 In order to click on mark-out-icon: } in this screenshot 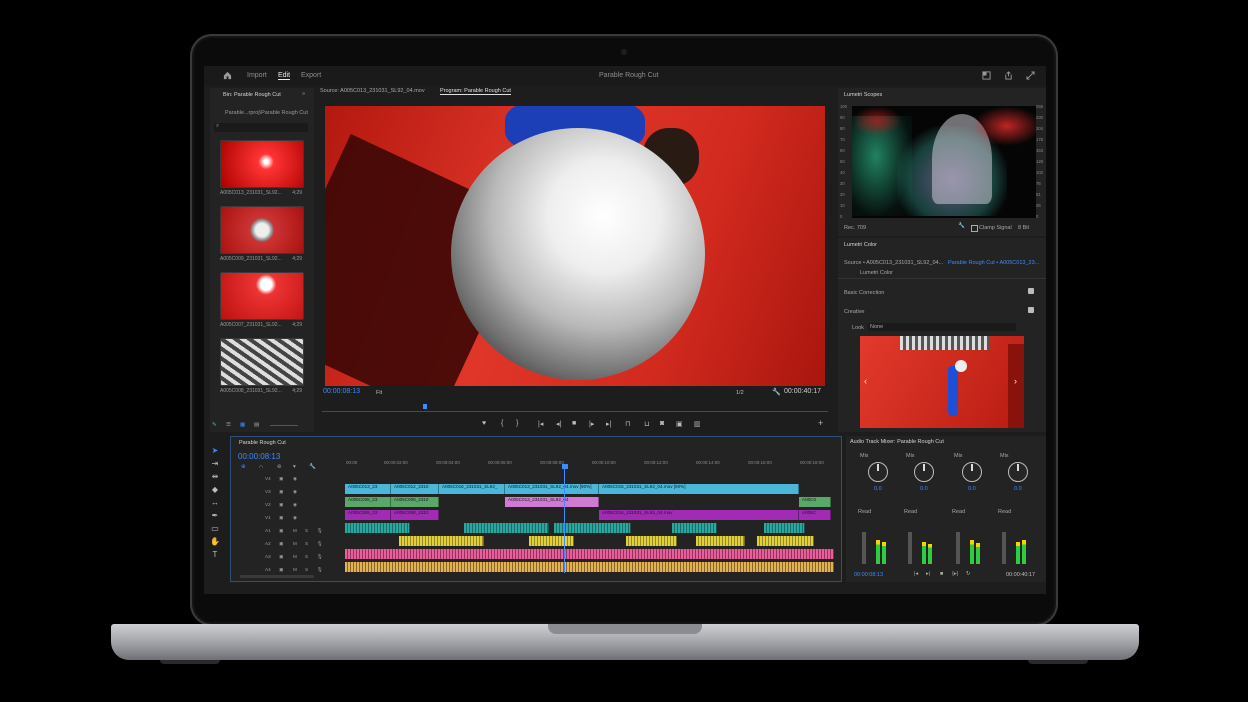, I will do `click(517, 423)`.